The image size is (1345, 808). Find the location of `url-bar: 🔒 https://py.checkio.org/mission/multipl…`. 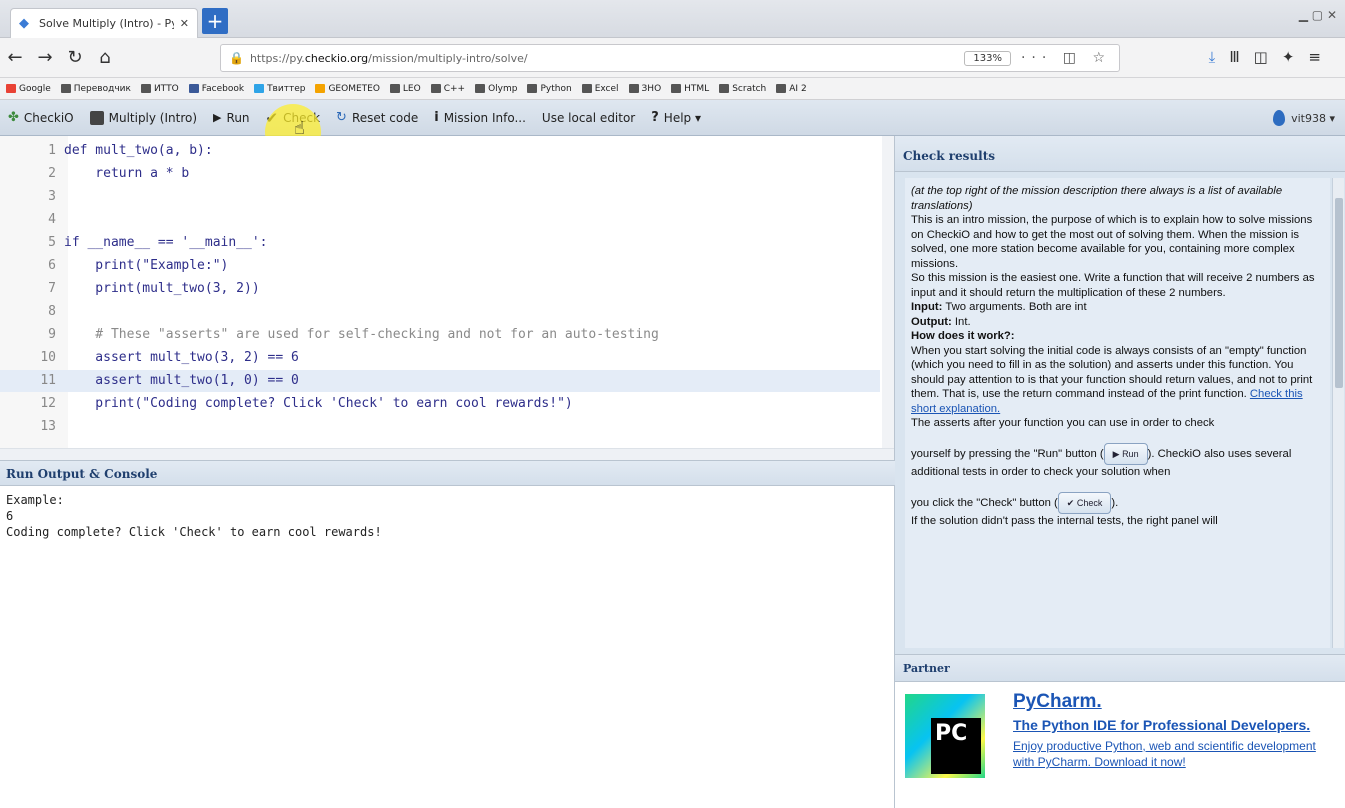

url-bar: 🔒 https://py.checkio.org/mission/multipl… is located at coordinates (670, 58).